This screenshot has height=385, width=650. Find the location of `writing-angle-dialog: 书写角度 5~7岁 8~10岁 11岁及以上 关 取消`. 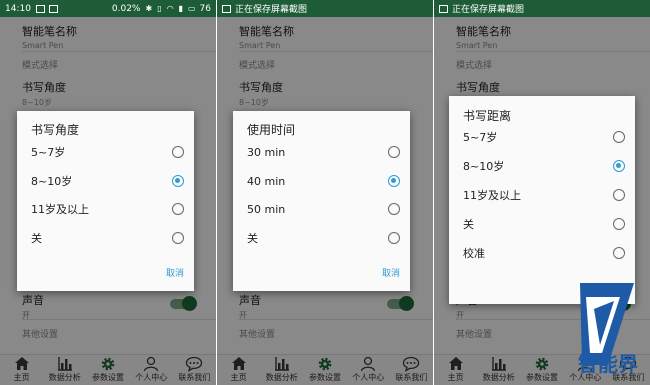

writing-angle-dialog: 书写角度 5~7岁 8~10岁 11岁及以上 关 取消 is located at coordinates (105, 201).